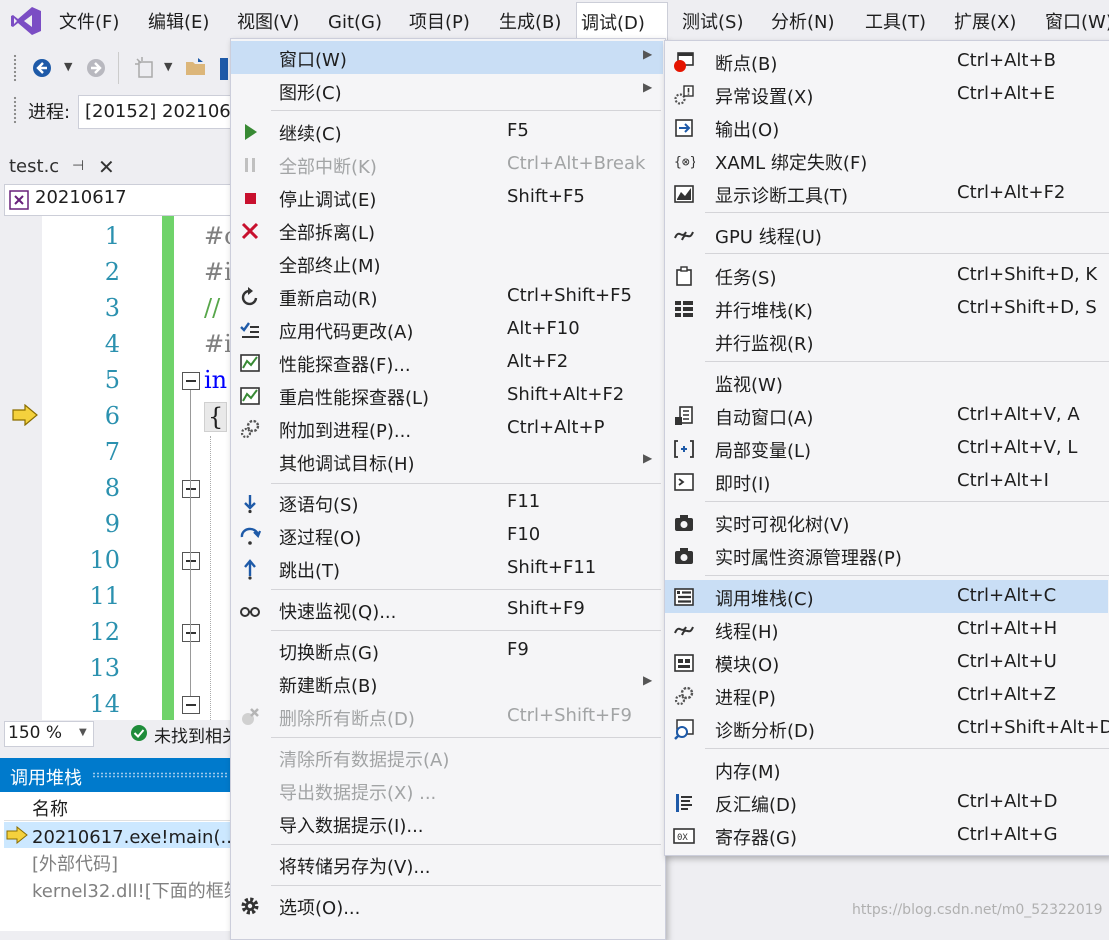 This screenshot has width=1109, height=940. Describe the element at coordinates (886, 629) in the screenshot. I see `window-menu-item: 线程(H) Ctrl+Alt+H` at that location.